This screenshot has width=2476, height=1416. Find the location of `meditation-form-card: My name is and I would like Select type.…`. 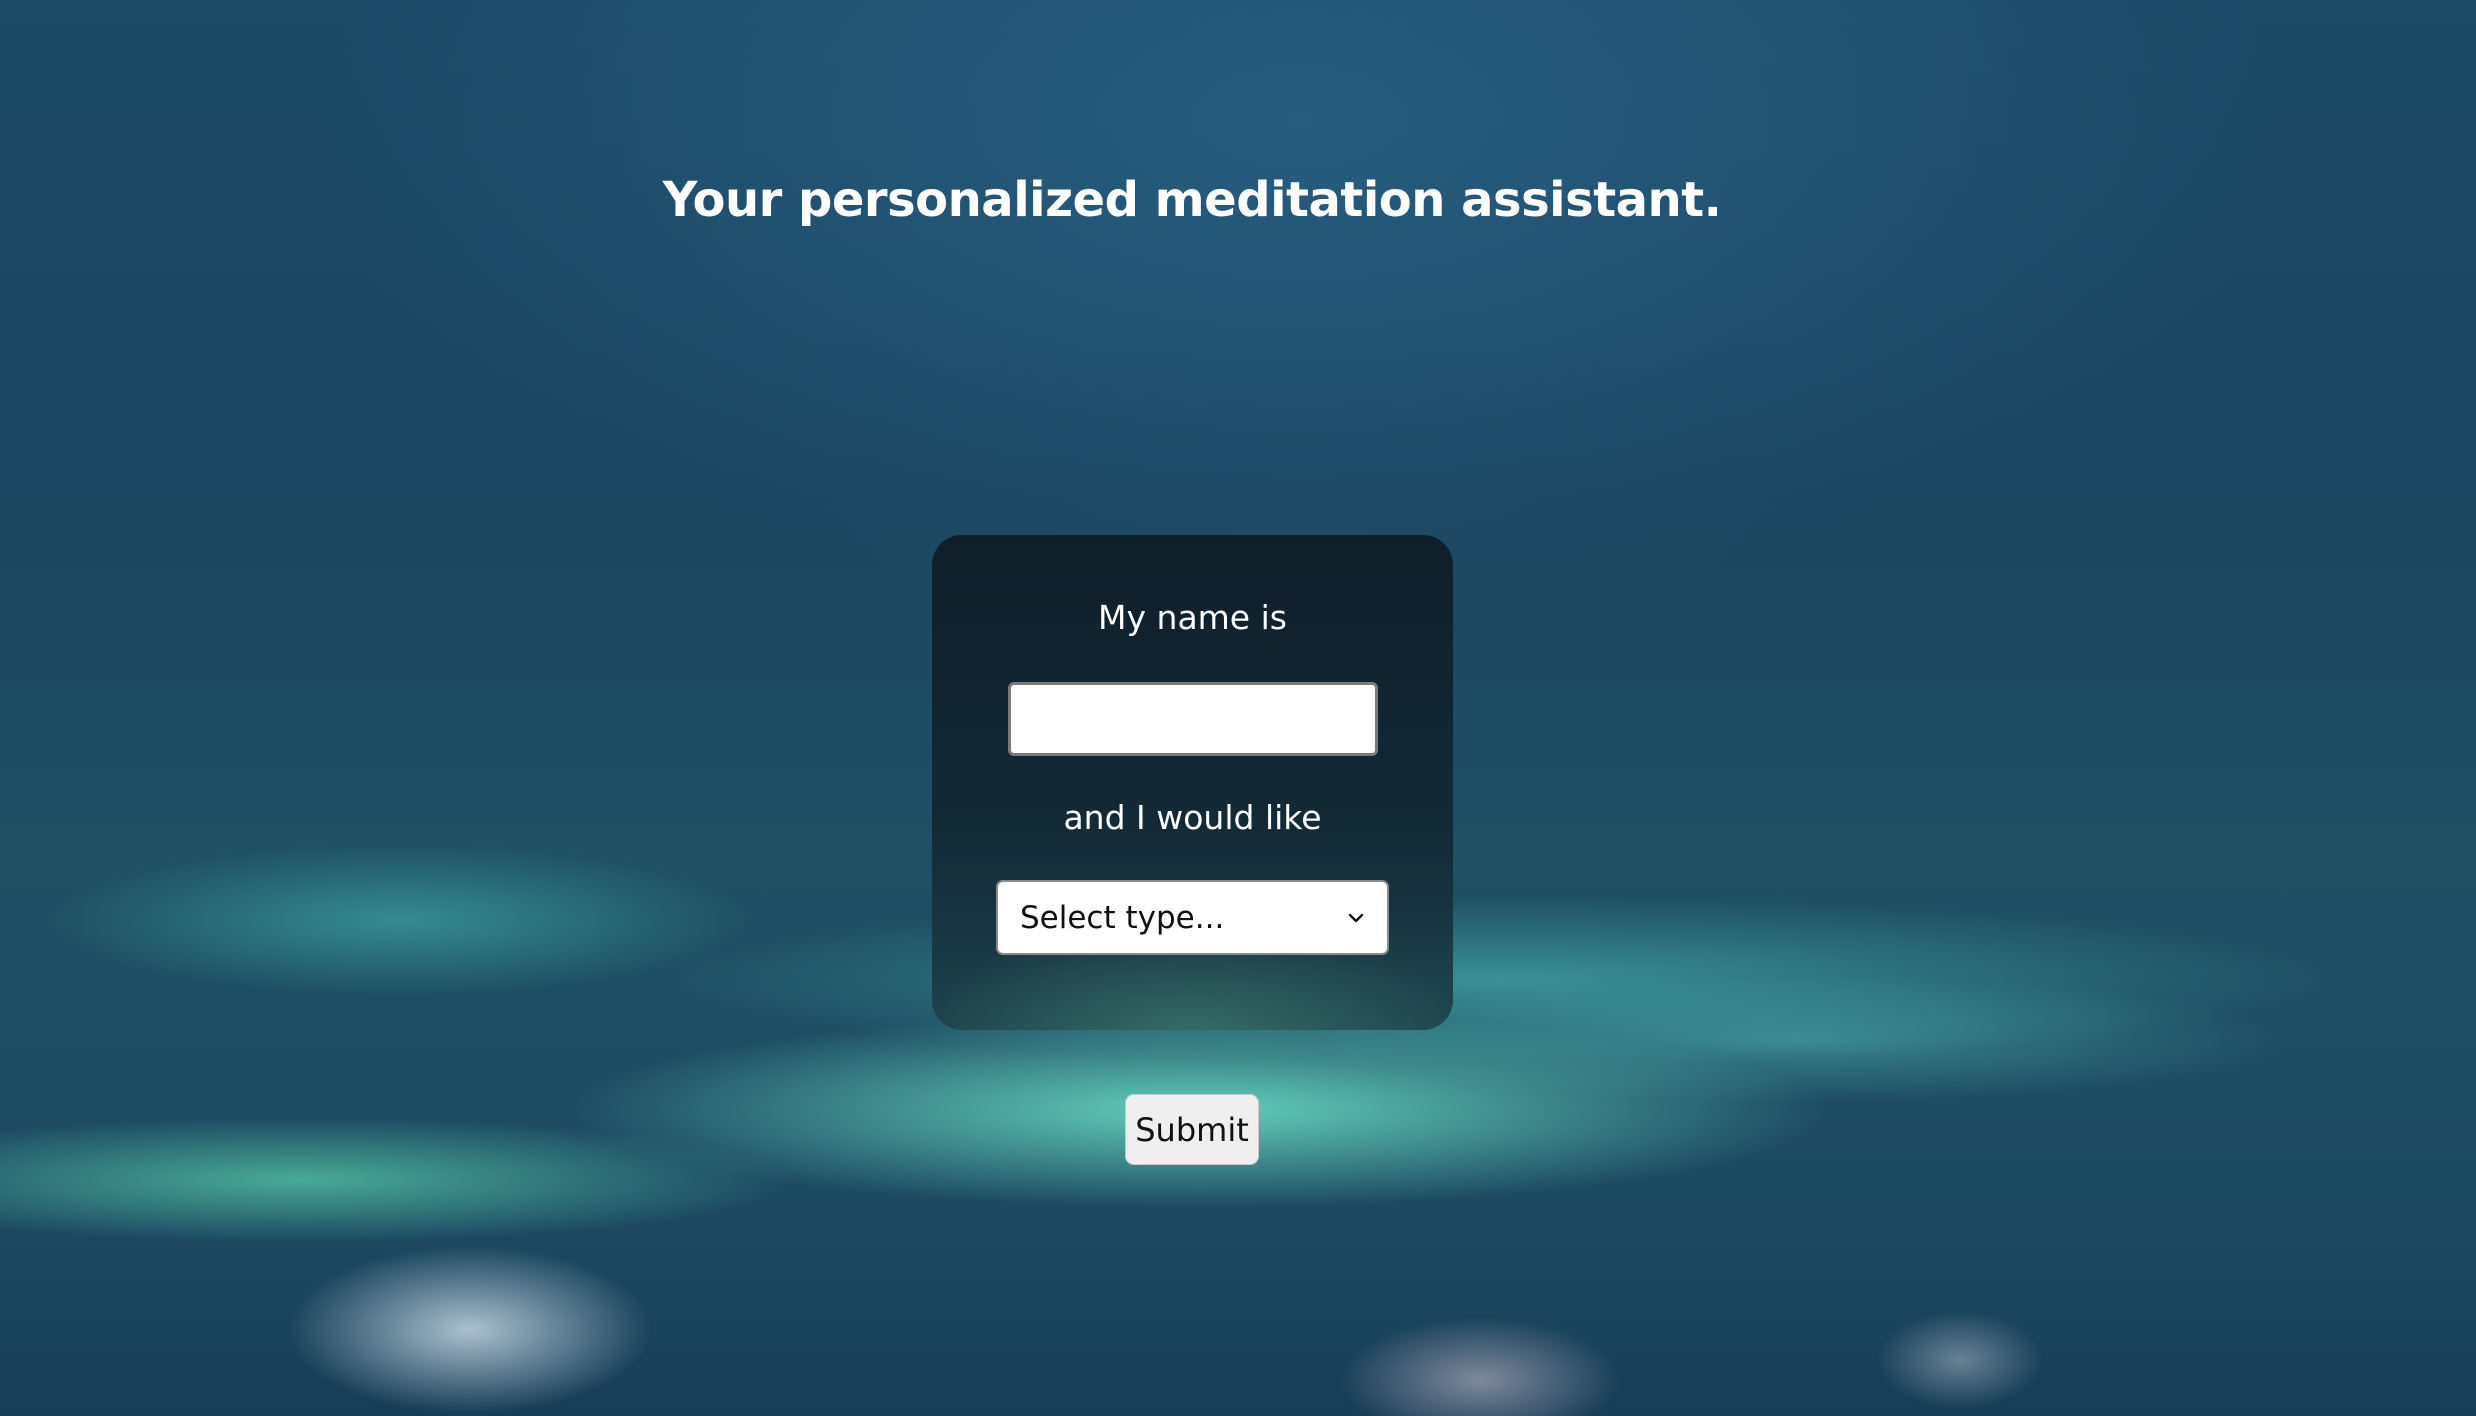

meditation-form-card: My name is and I would like Select type.… is located at coordinates (1192, 782).